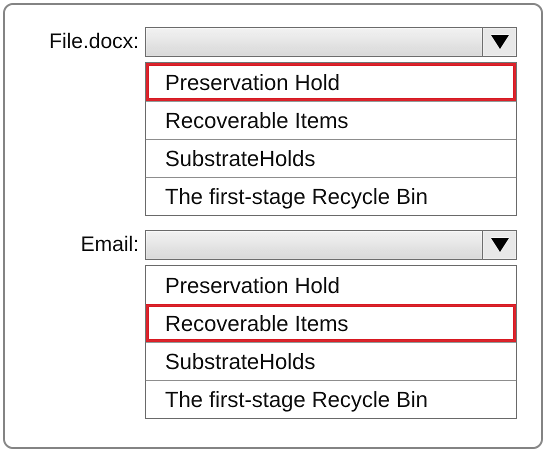  What do you see at coordinates (94, 42) in the screenshot?
I see `field-label: File.docx:` at bounding box center [94, 42].